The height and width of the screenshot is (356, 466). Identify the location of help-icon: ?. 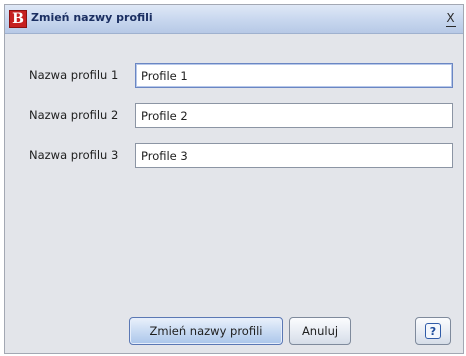
(433, 331).